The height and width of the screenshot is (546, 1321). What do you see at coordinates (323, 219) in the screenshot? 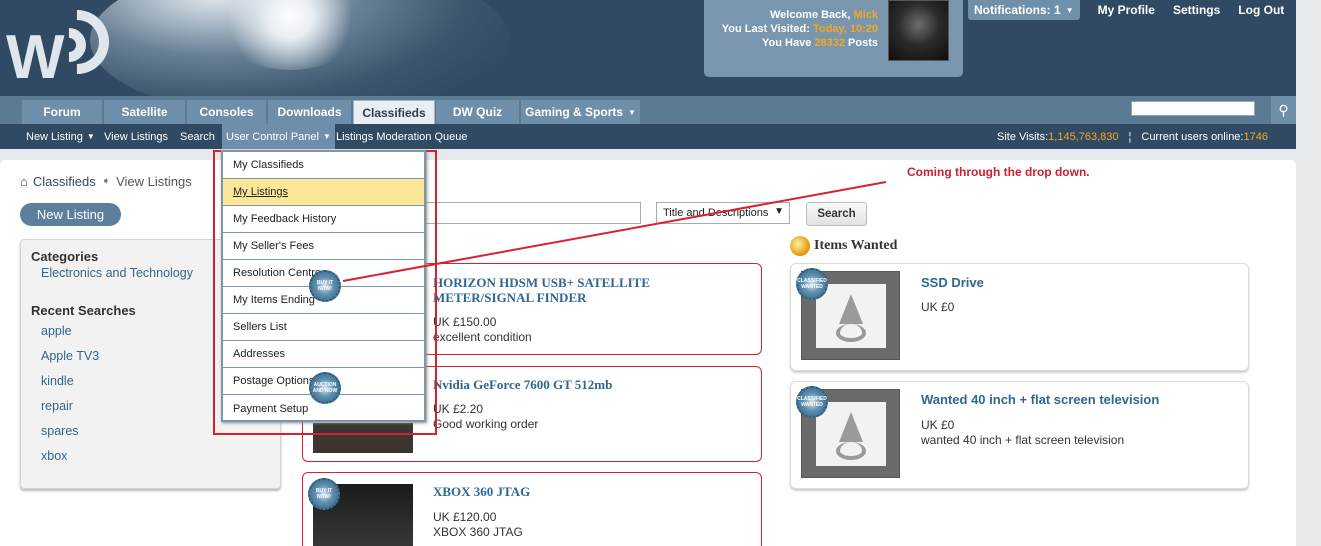
I see `menu-item-feedback-history: My Feedback History` at bounding box center [323, 219].